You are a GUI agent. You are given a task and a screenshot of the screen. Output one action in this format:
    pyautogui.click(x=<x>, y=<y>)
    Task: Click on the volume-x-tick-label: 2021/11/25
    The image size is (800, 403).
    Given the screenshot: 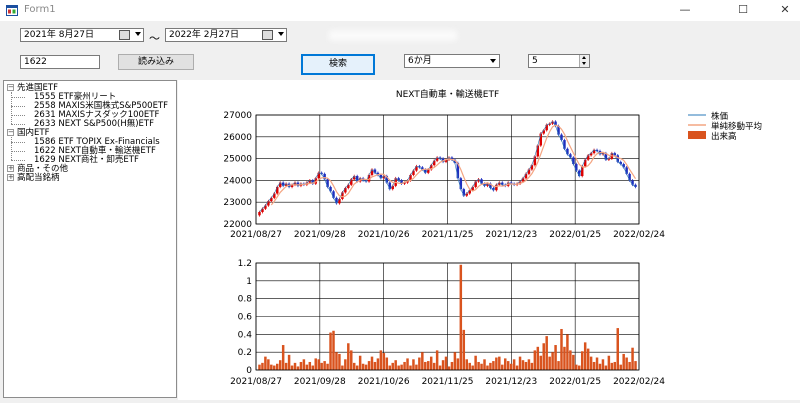 What is the action you would take?
    pyautogui.click(x=448, y=382)
    